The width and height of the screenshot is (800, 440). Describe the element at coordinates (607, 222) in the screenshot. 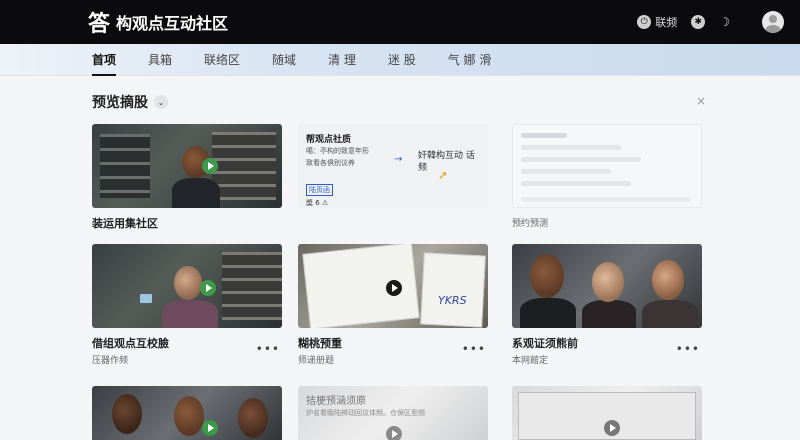

I see `card-subtitle: 预约预测` at that location.